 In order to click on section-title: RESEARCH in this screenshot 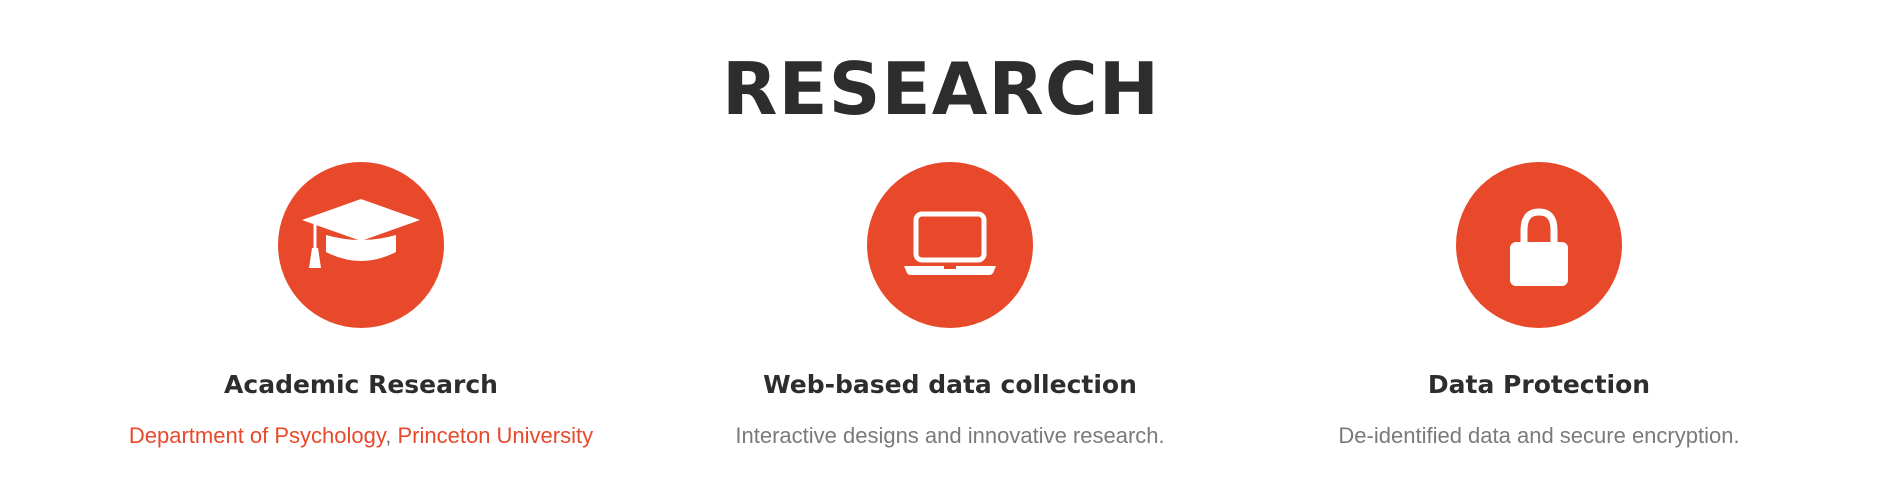, I will do `click(941, 89)`.